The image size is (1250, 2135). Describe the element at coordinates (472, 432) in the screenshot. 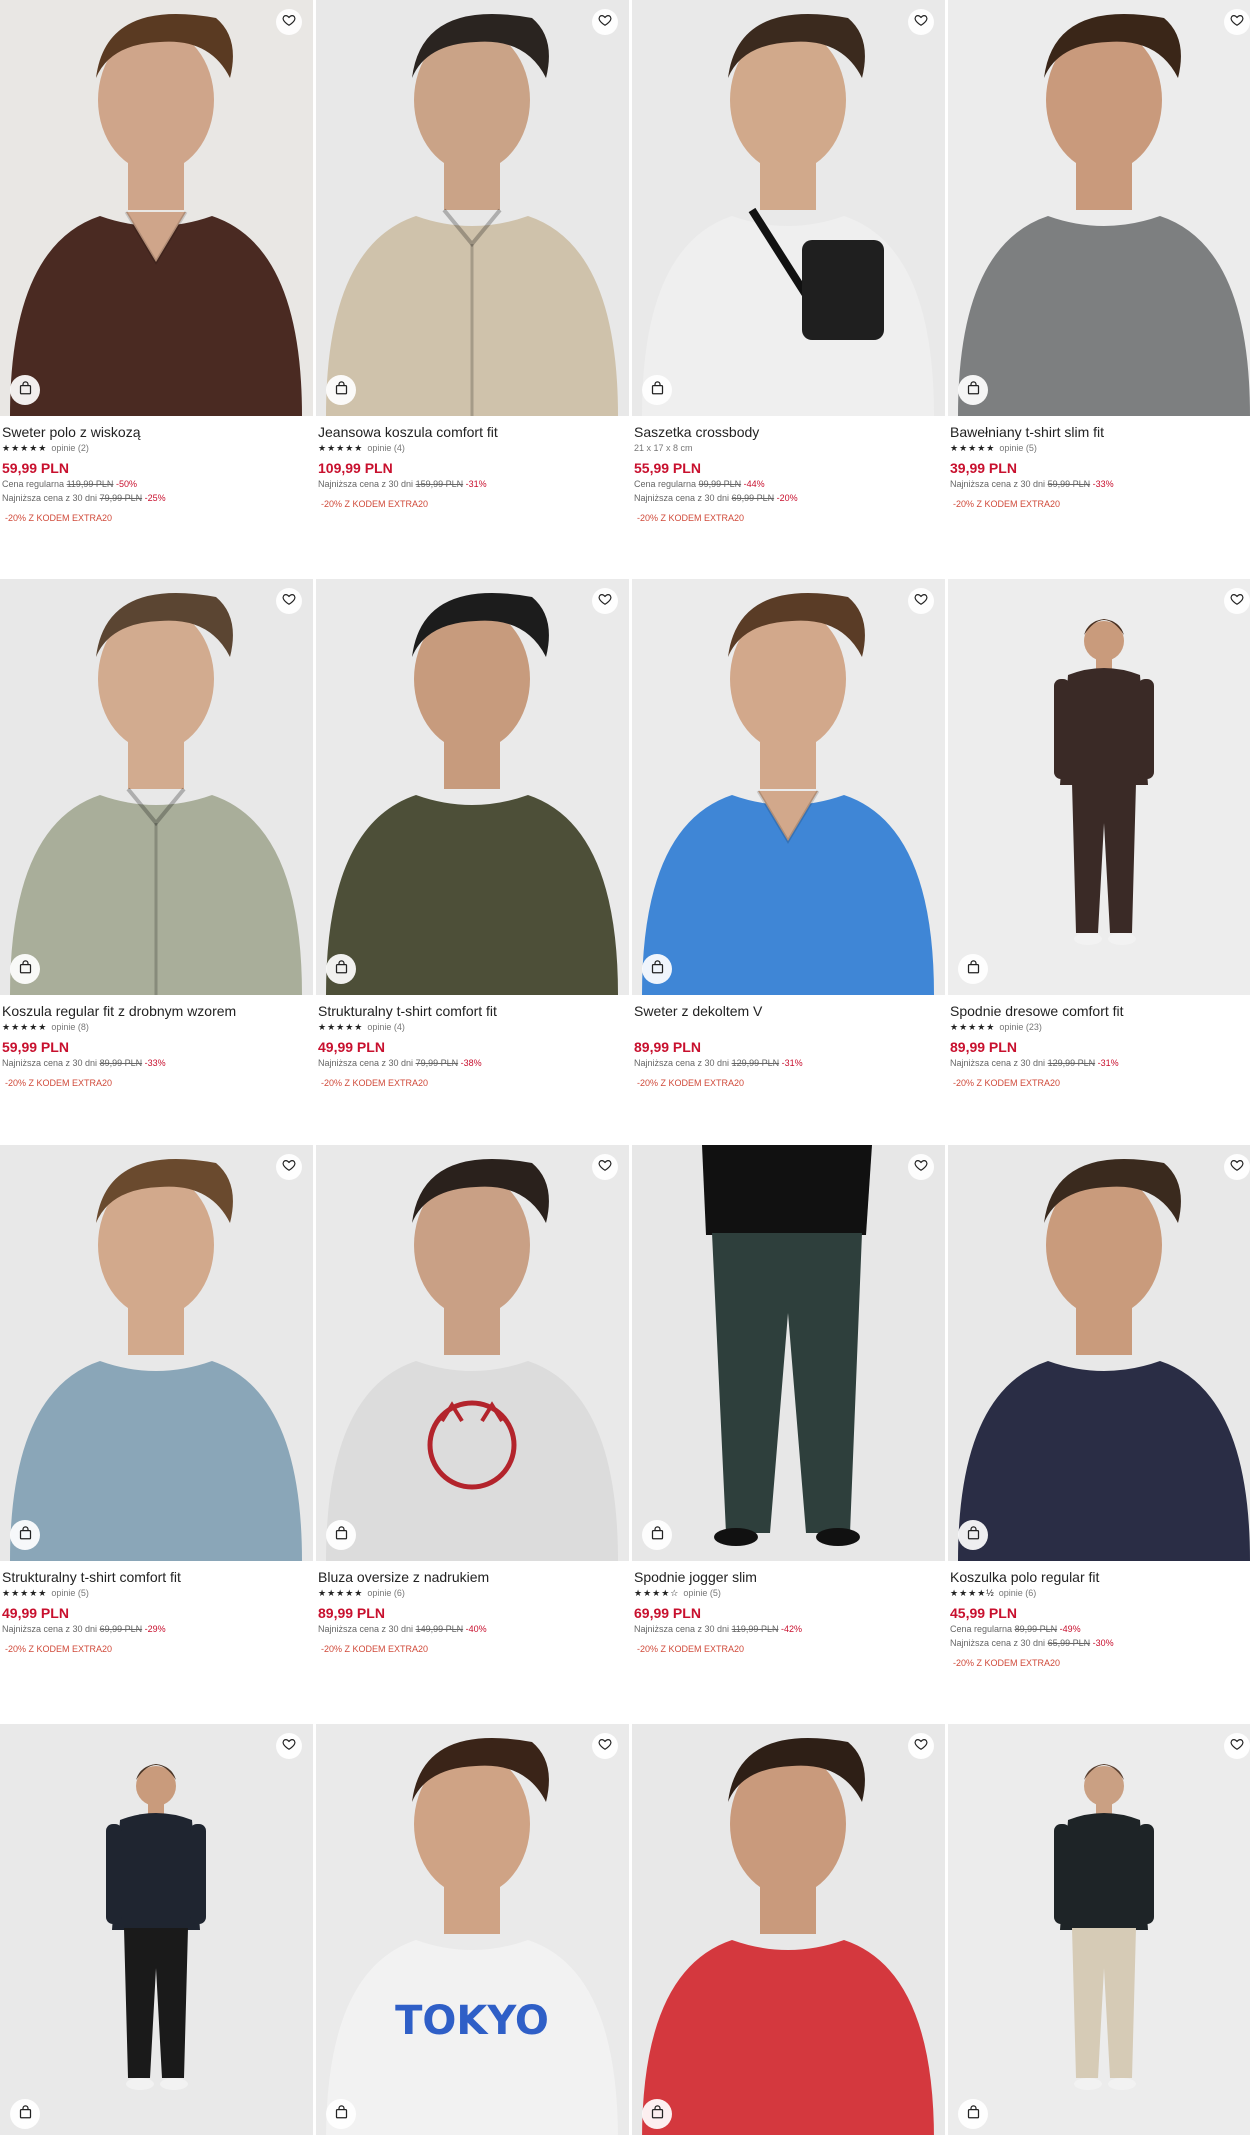

I see `product-name: Jeansowa koszula comfort fit` at that location.